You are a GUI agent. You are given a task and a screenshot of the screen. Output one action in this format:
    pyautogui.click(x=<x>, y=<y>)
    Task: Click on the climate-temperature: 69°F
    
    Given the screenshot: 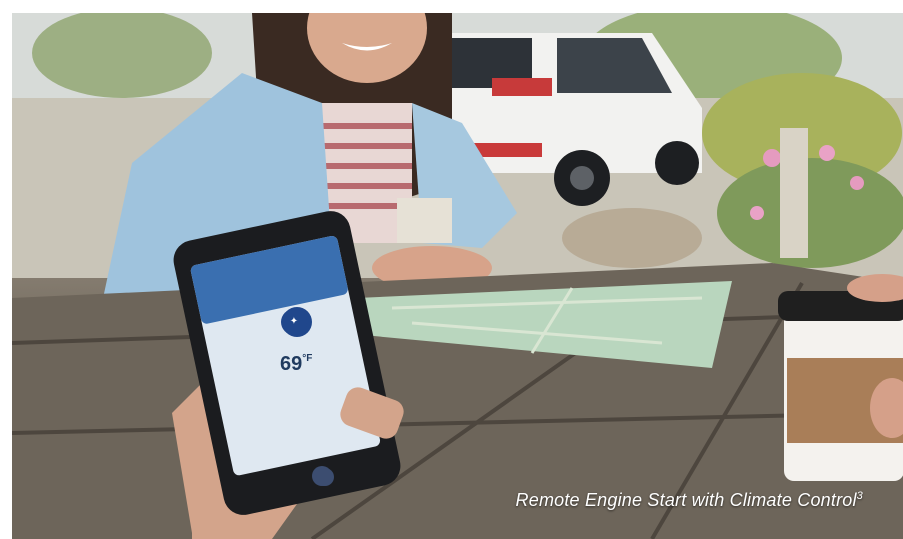 What is the action you would take?
    pyautogui.click(x=296, y=364)
    